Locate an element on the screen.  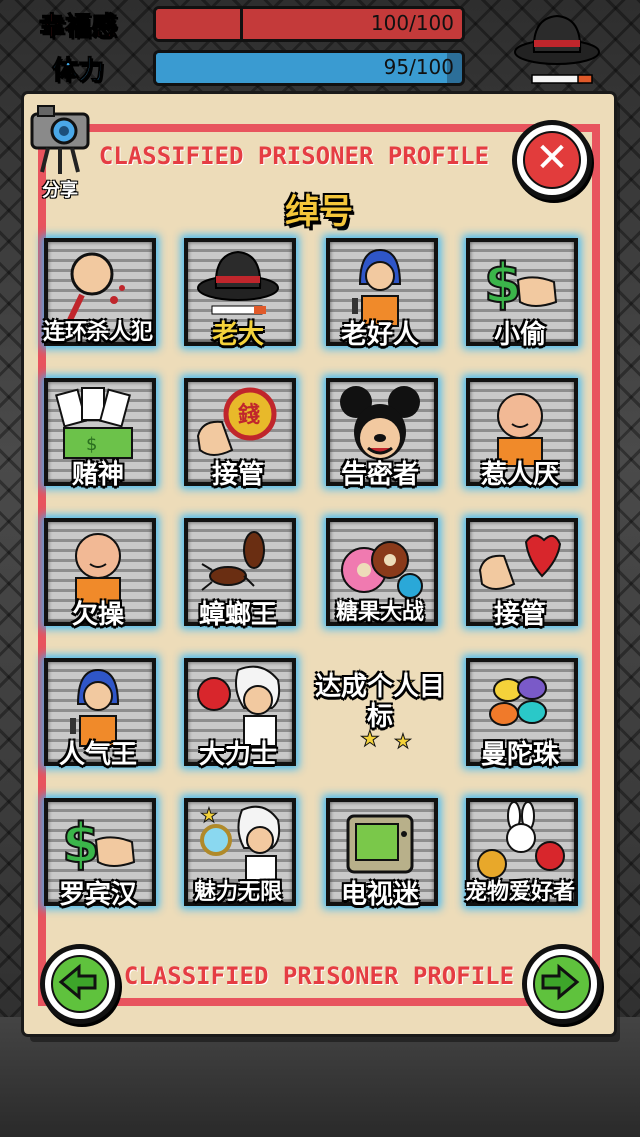
nickname-label: 赌神 is located at coordinates (97, 475).